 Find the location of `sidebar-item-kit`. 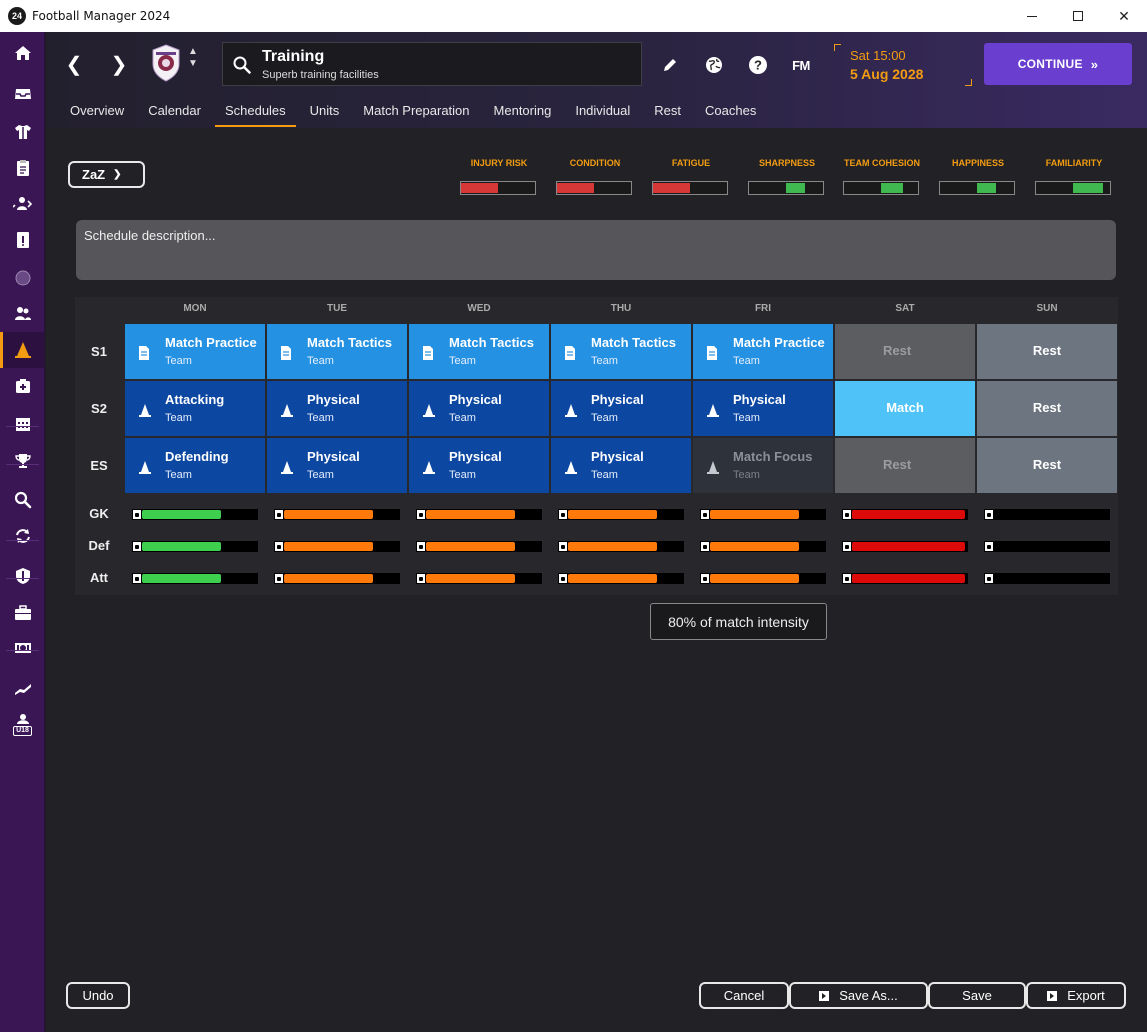

sidebar-item-kit is located at coordinates (22, 132).